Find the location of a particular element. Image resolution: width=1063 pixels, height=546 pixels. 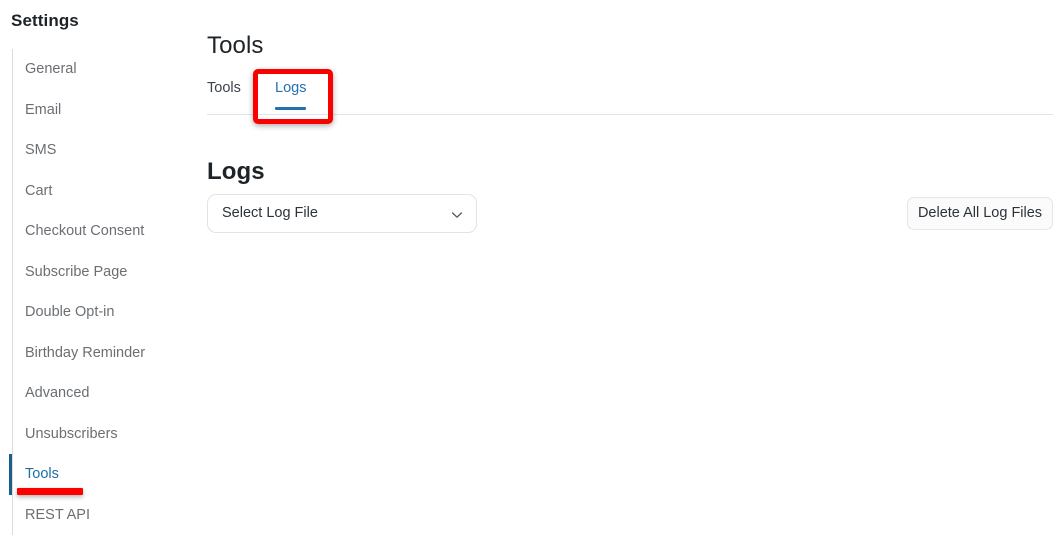

tab-label: Logs is located at coordinates (291, 88).